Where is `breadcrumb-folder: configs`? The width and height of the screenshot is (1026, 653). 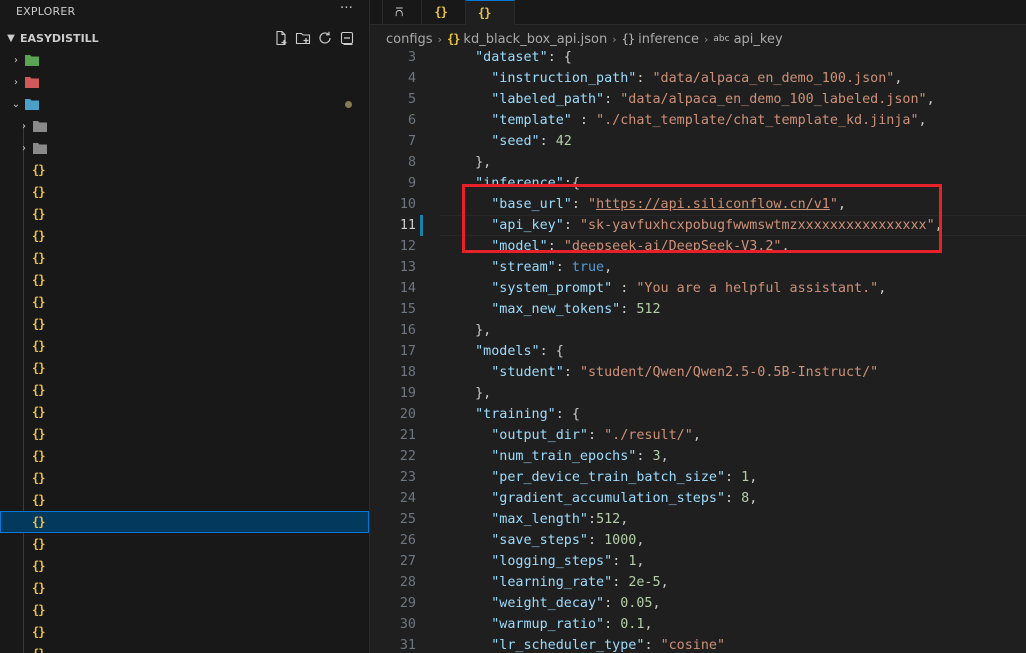 breadcrumb-folder: configs is located at coordinates (409, 39).